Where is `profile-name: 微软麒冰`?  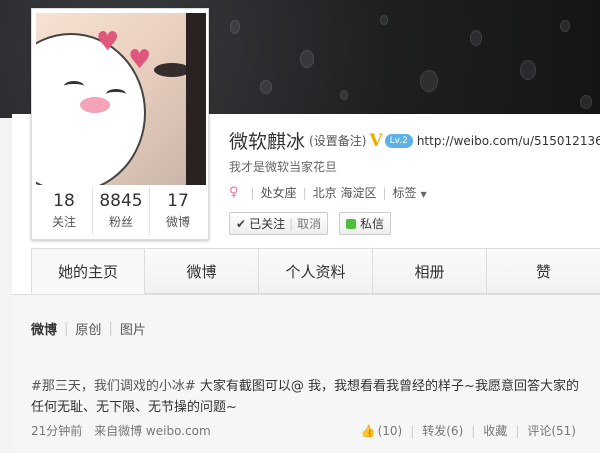 profile-name: 微软麒冰 is located at coordinates (267, 142).